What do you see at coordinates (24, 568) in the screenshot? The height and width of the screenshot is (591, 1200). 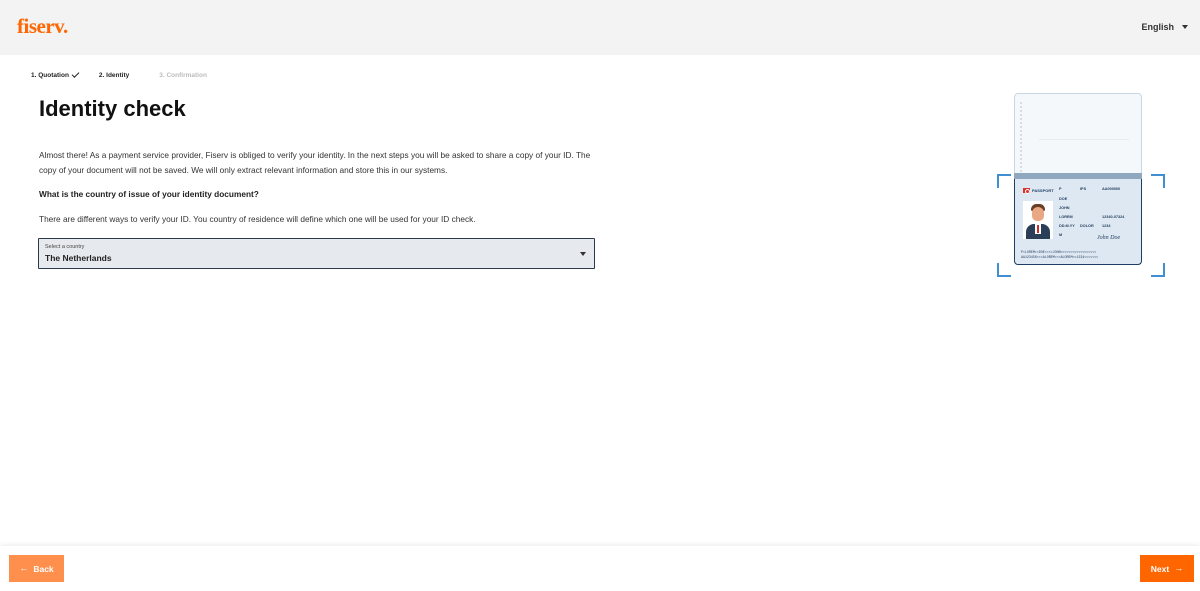 I see `arrow-left-icon: ←` at bounding box center [24, 568].